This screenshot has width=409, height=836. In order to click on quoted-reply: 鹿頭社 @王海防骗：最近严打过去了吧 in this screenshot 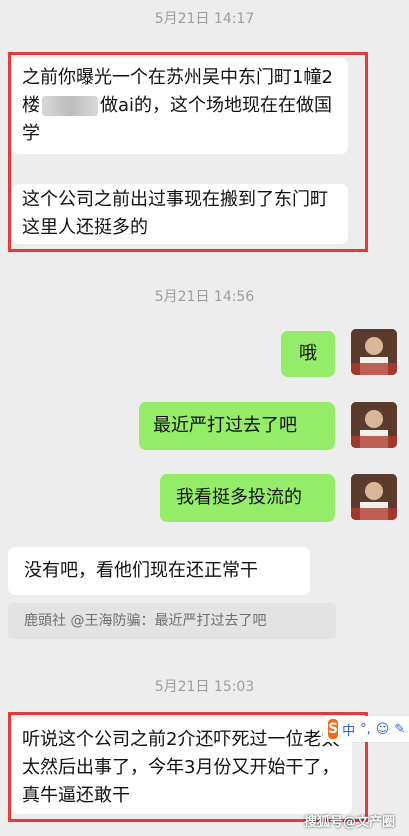, I will do `click(172, 621)`.